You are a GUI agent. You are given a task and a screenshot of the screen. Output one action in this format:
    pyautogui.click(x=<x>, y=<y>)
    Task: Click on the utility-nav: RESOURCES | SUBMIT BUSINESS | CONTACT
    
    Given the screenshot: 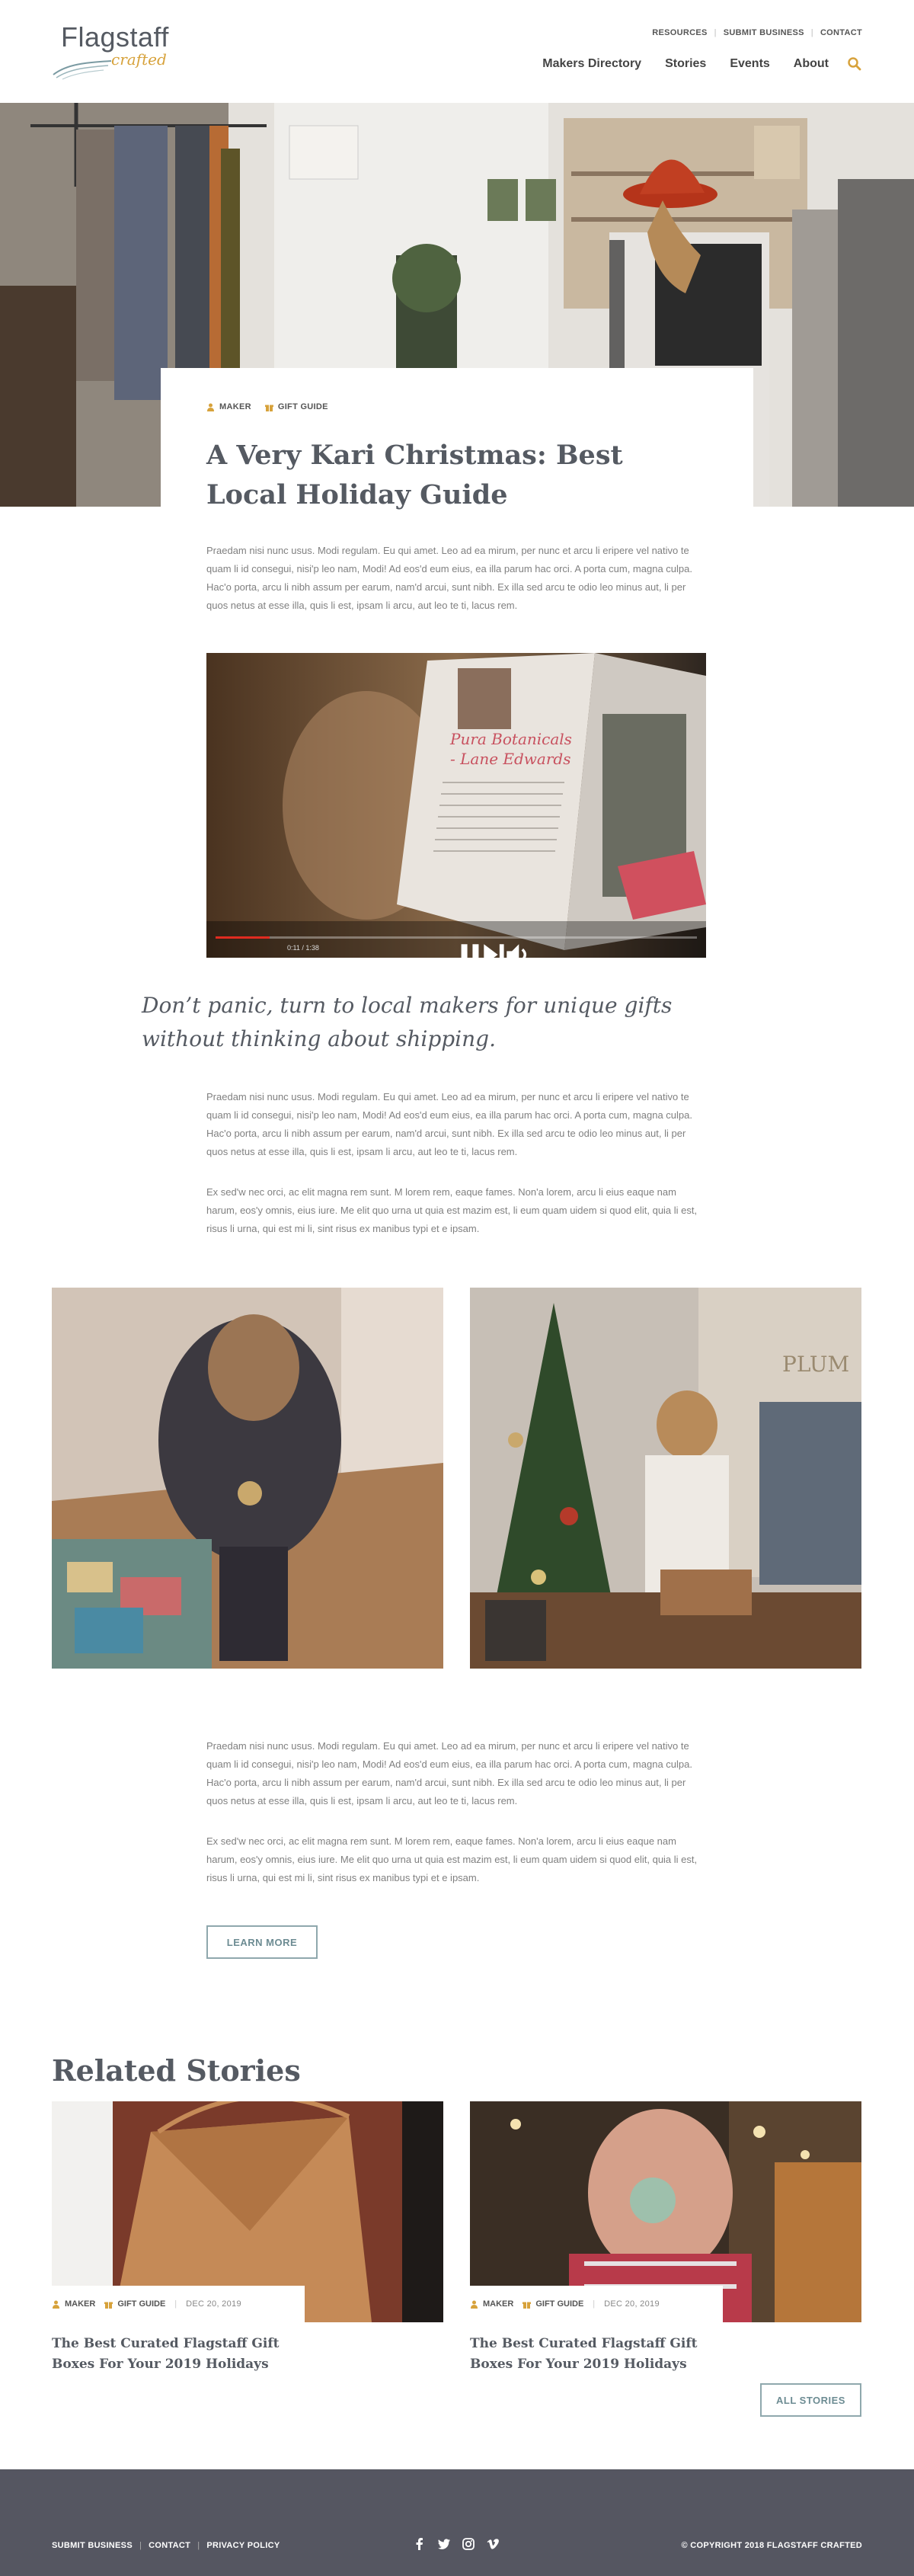 What is the action you would take?
    pyautogui.click(x=757, y=32)
    